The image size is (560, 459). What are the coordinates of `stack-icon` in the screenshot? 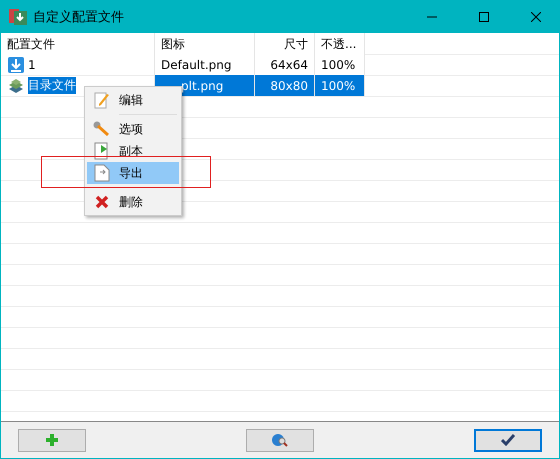 It's located at (16, 85).